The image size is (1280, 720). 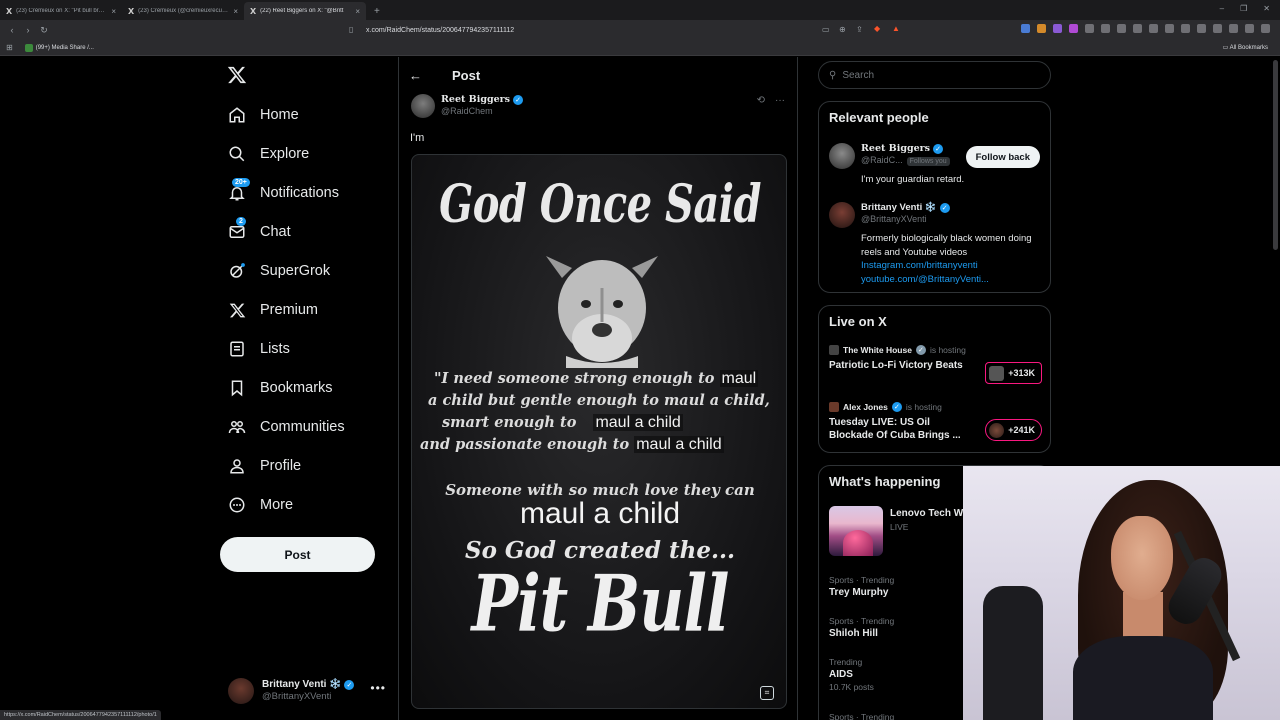 What do you see at coordinates (842, 29) in the screenshot?
I see `zoom-icon: ⊕` at bounding box center [842, 29].